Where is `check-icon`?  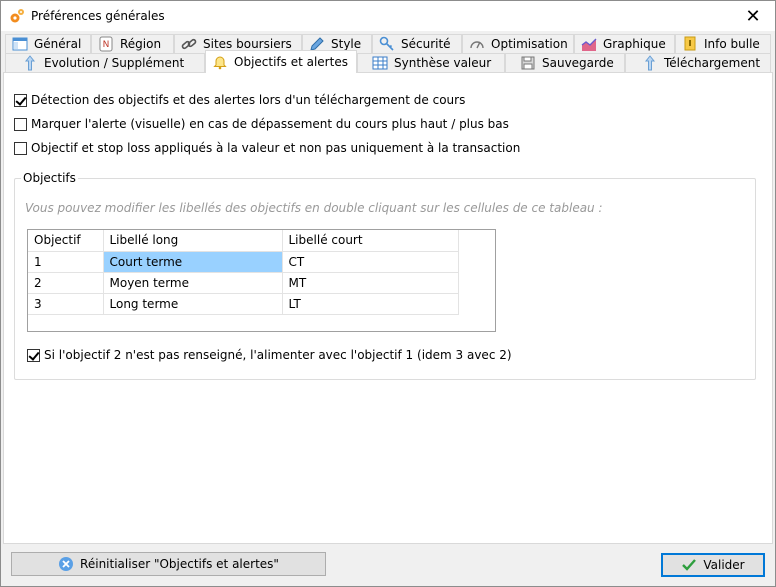
check-icon is located at coordinates (689, 565).